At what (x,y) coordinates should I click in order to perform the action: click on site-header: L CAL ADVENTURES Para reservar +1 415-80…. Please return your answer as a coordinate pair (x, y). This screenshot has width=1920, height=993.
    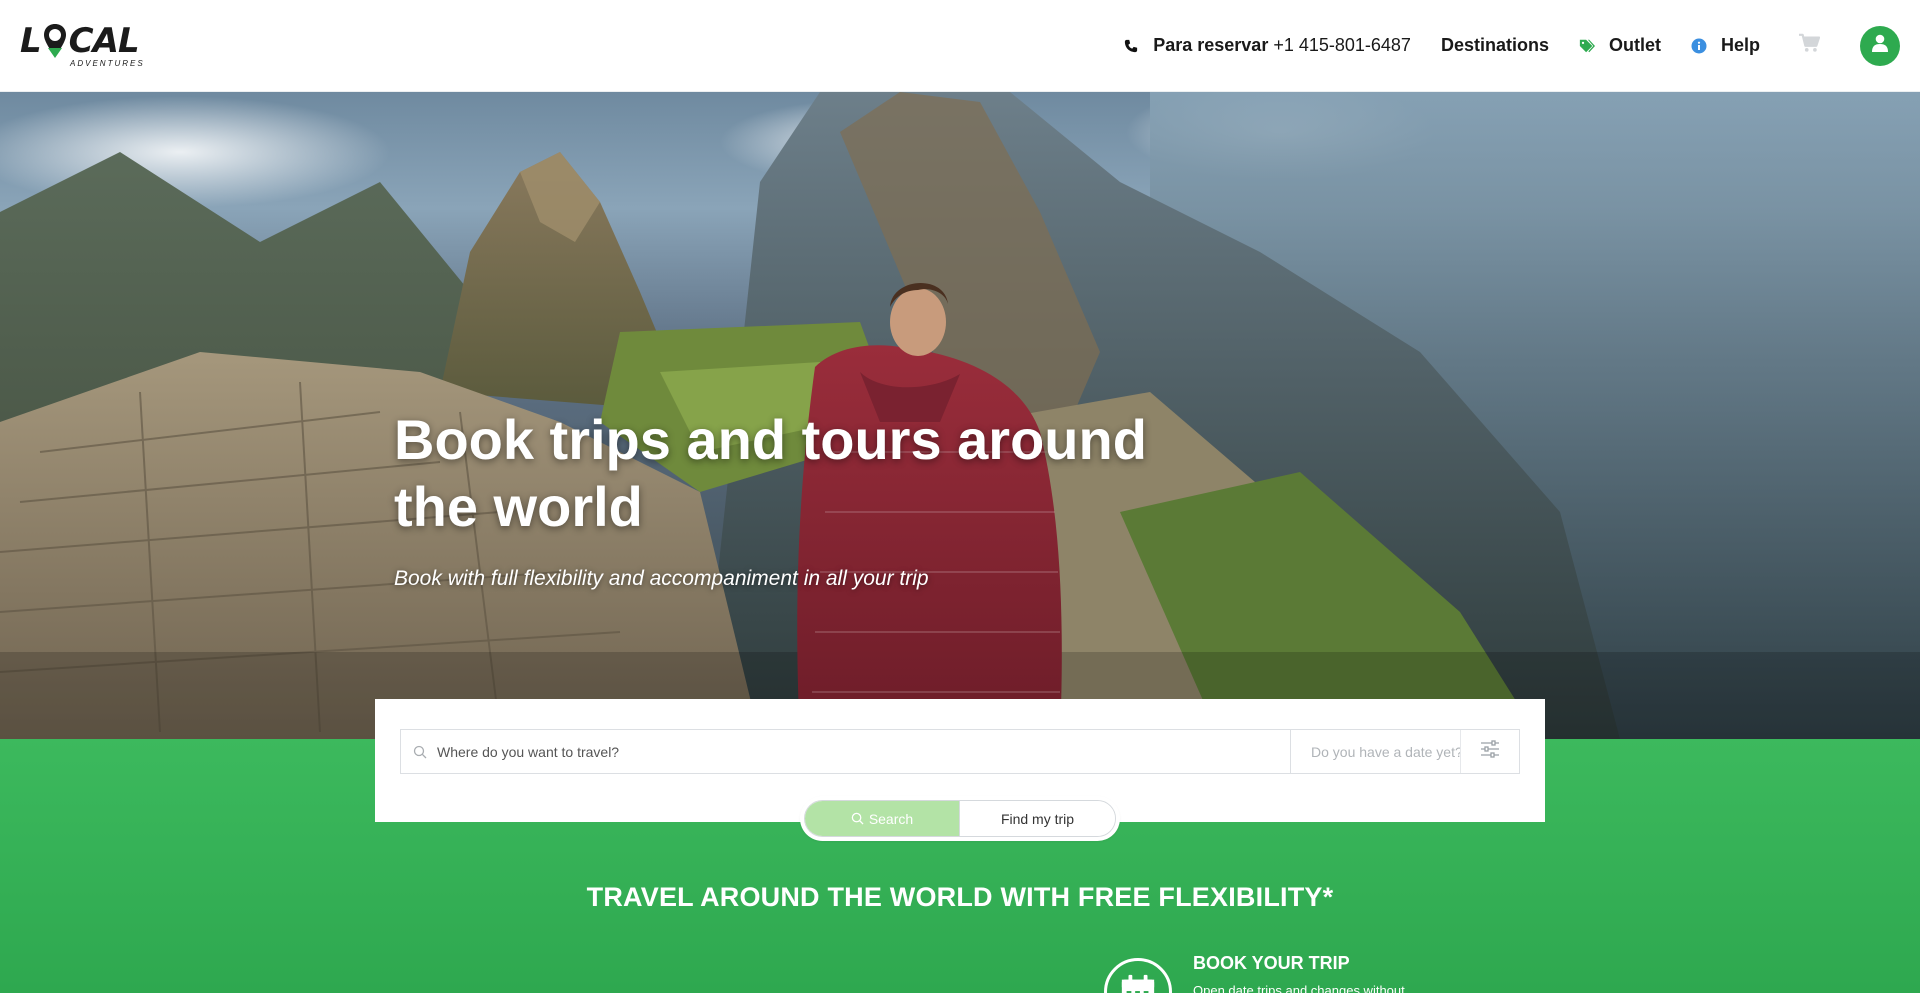
    Looking at the image, I should click on (960, 46).